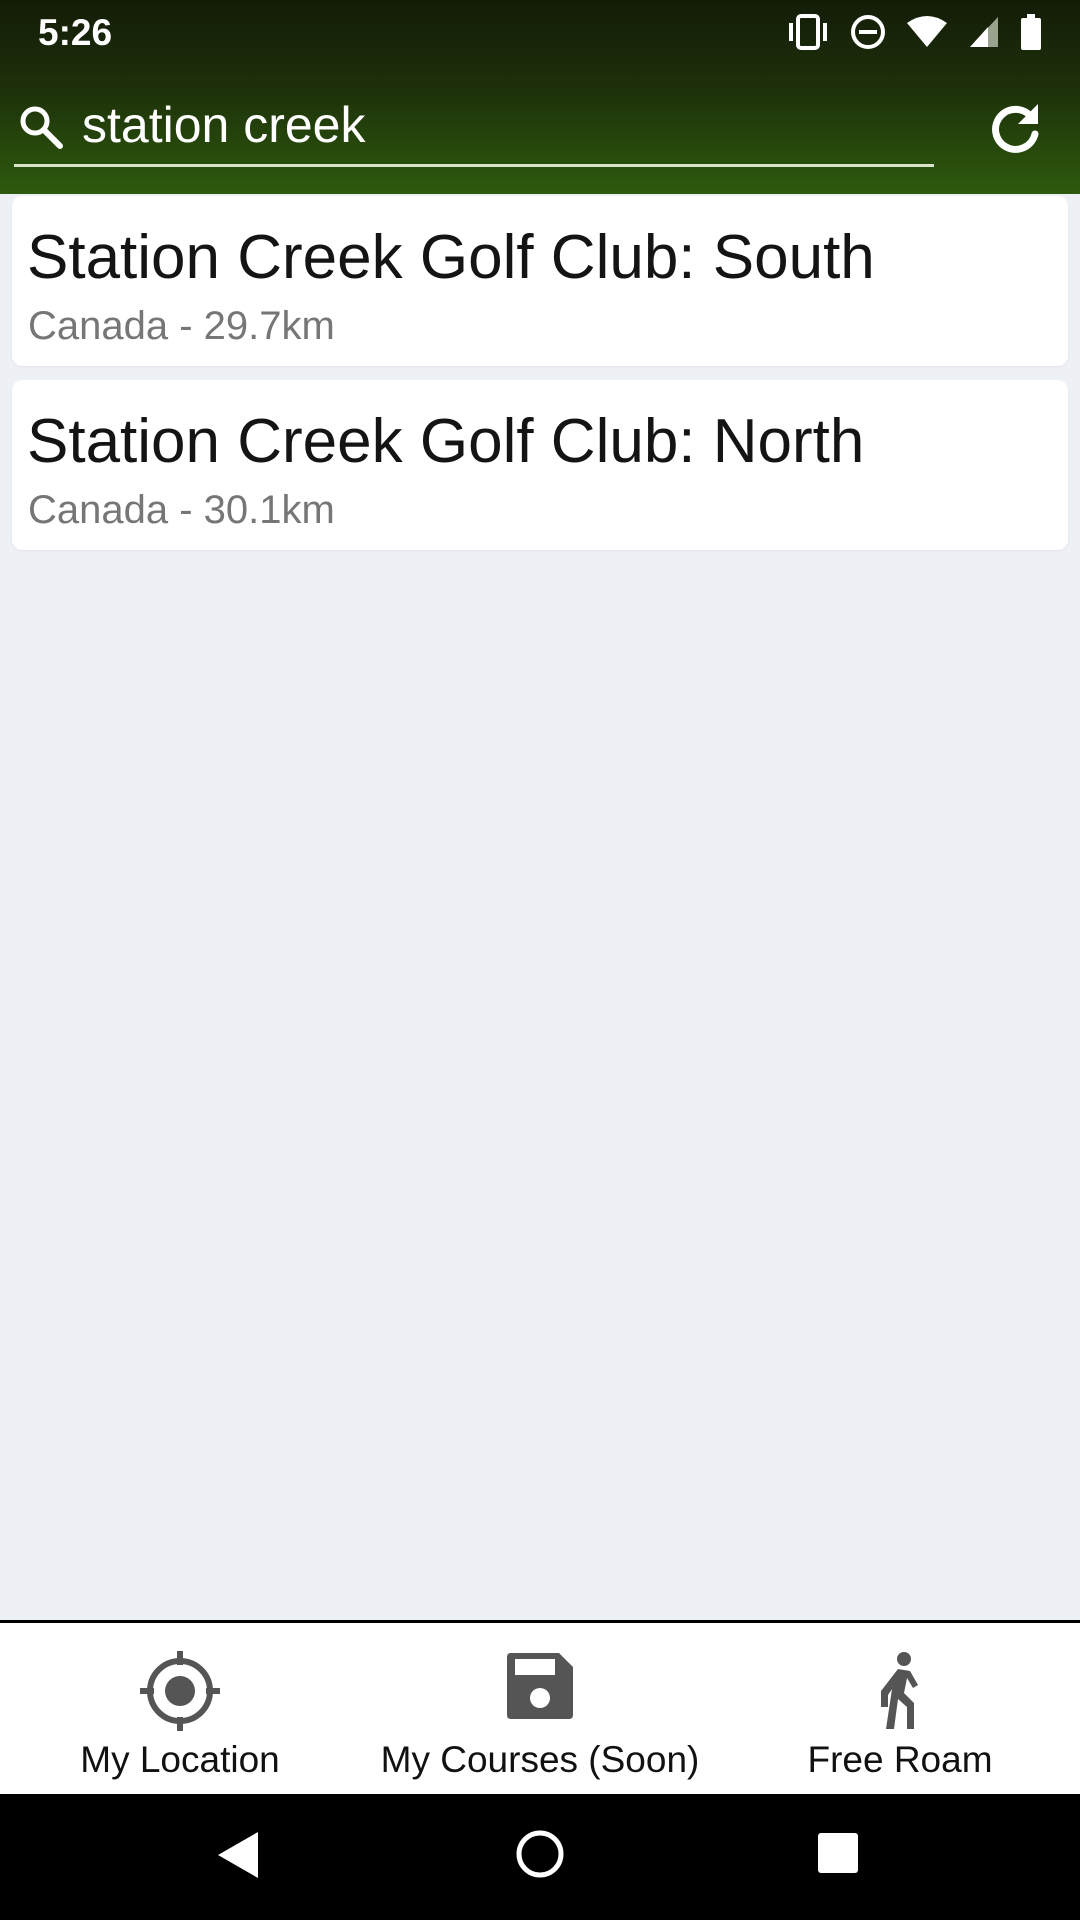 This screenshot has width=1080, height=1920. I want to click on my-location-icon, so click(180, 1693).